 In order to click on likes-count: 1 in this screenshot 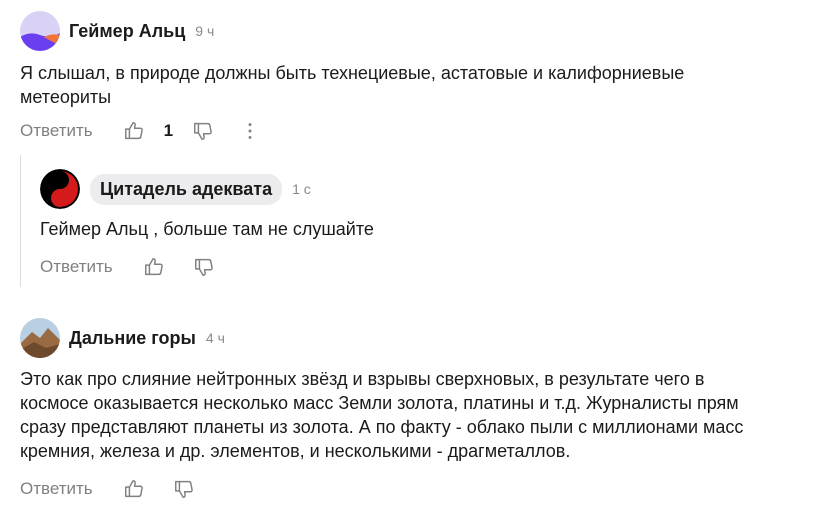, I will do `click(168, 130)`.